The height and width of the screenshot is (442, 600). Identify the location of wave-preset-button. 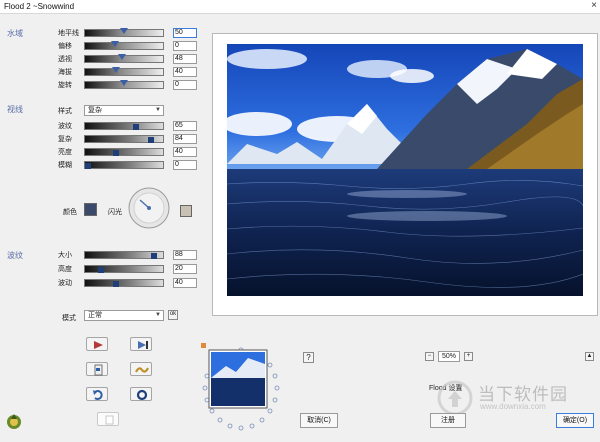
(141, 369).